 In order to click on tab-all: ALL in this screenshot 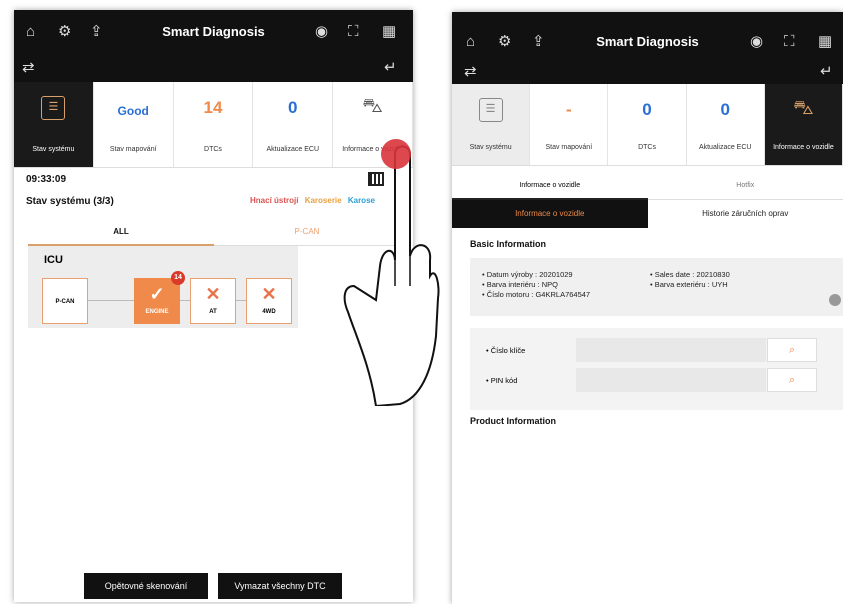, I will do `click(121, 232)`.